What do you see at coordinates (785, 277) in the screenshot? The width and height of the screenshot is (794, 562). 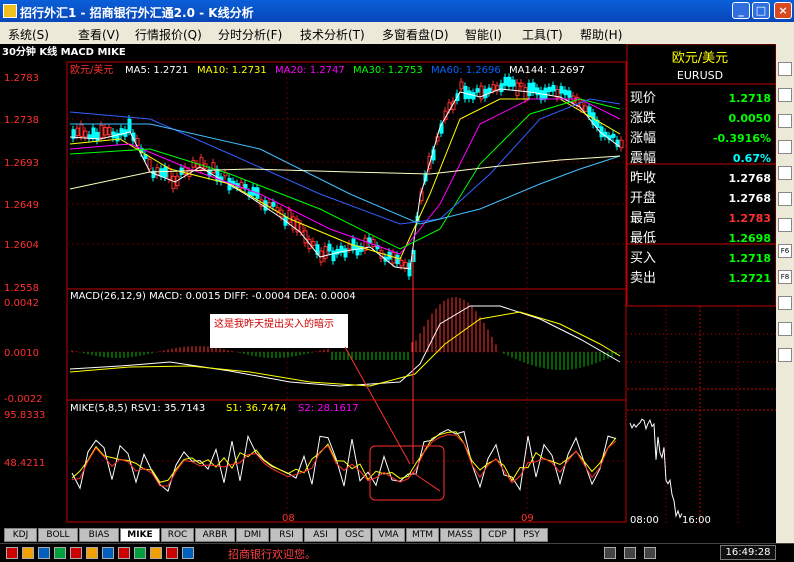 I see `f8-icon: F8` at bounding box center [785, 277].